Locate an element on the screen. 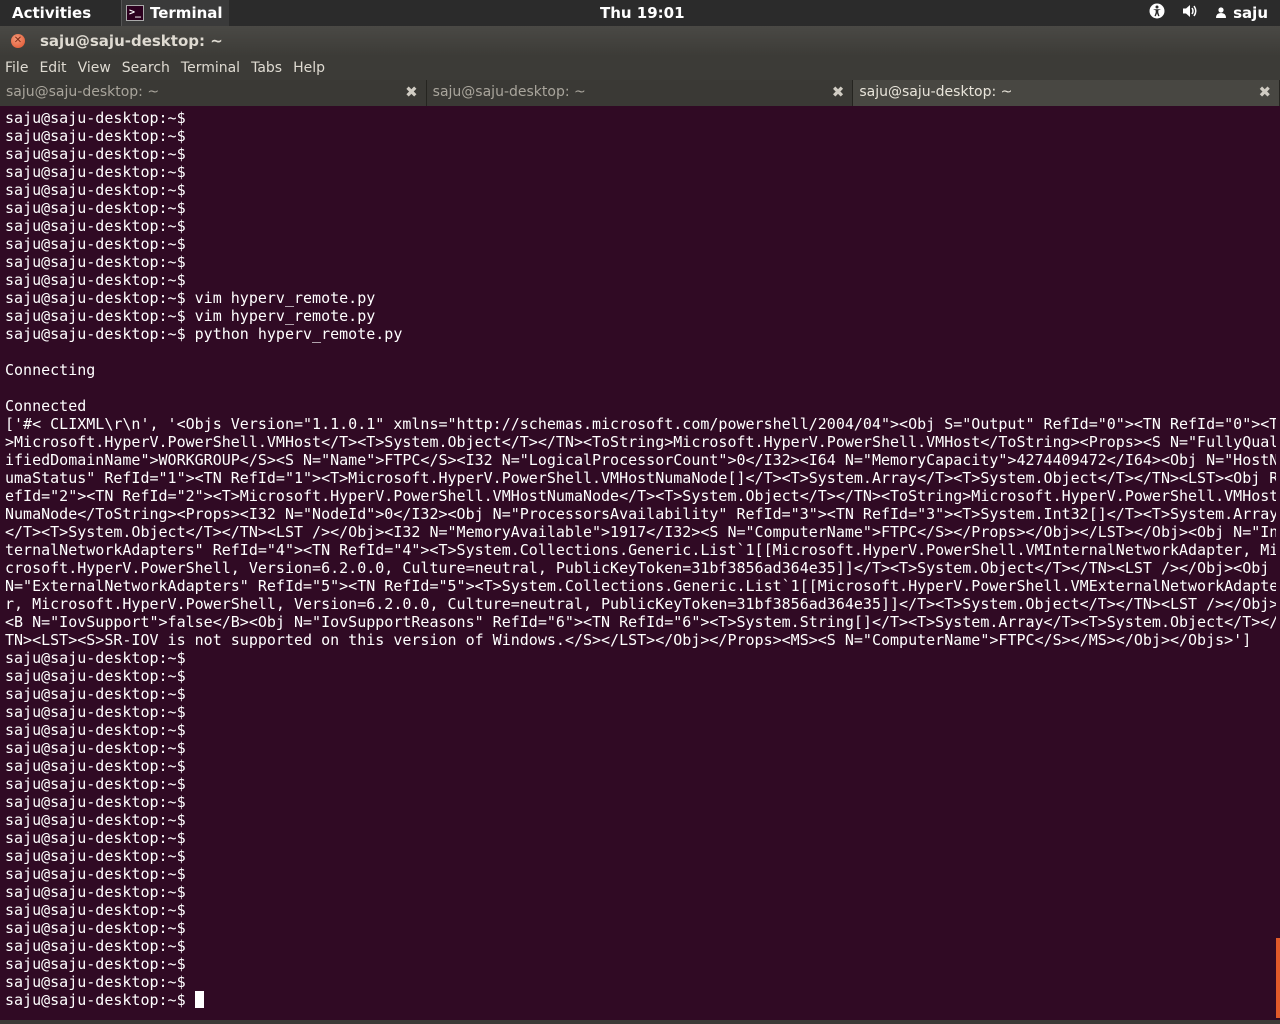 This screenshot has width=1280, height=1024. terminal-prompt: saju@saju-desktop:~$ is located at coordinates (100, 1000).